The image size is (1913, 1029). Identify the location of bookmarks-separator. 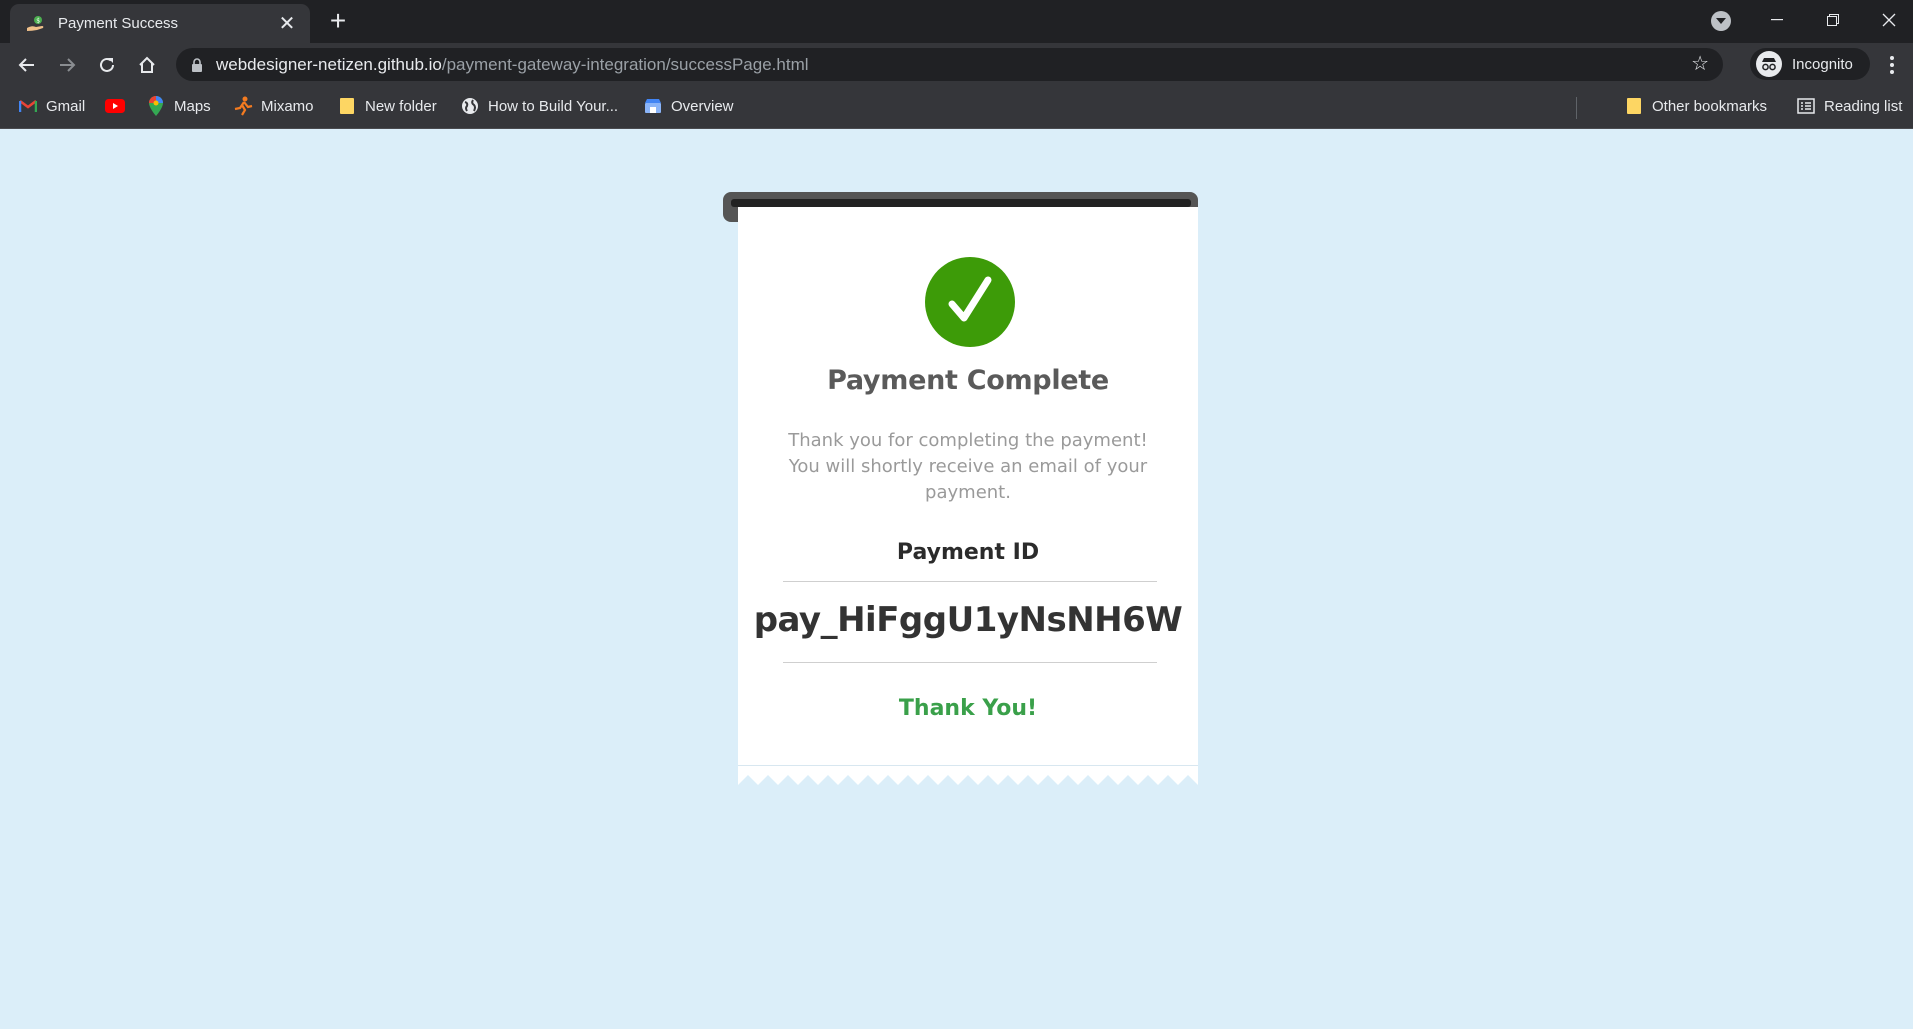
(1576, 108).